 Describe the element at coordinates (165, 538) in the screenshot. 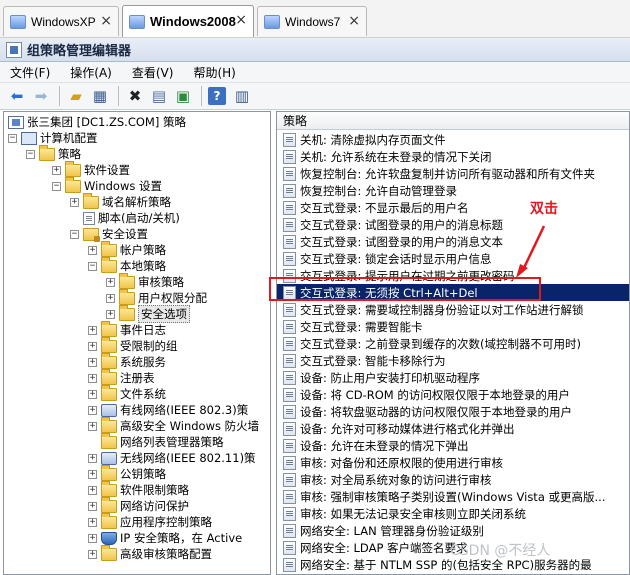

I see `tree-item-ipsec: + IP 安全策略，在 Active` at that location.